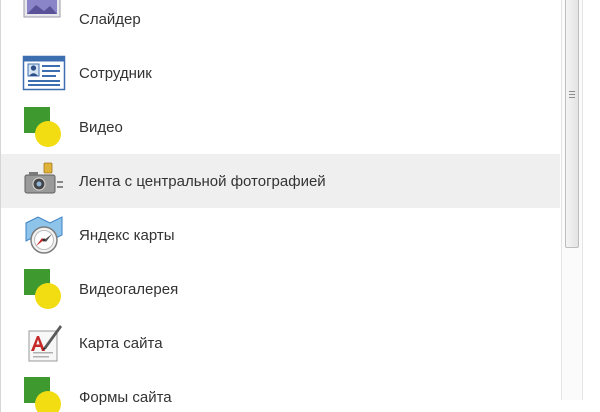 This screenshot has width=600, height=412. What do you see at coordinates (280, 23) in the screenshot?
I see `list-item-slider: Слайдер` at bounding box center [280, 23].